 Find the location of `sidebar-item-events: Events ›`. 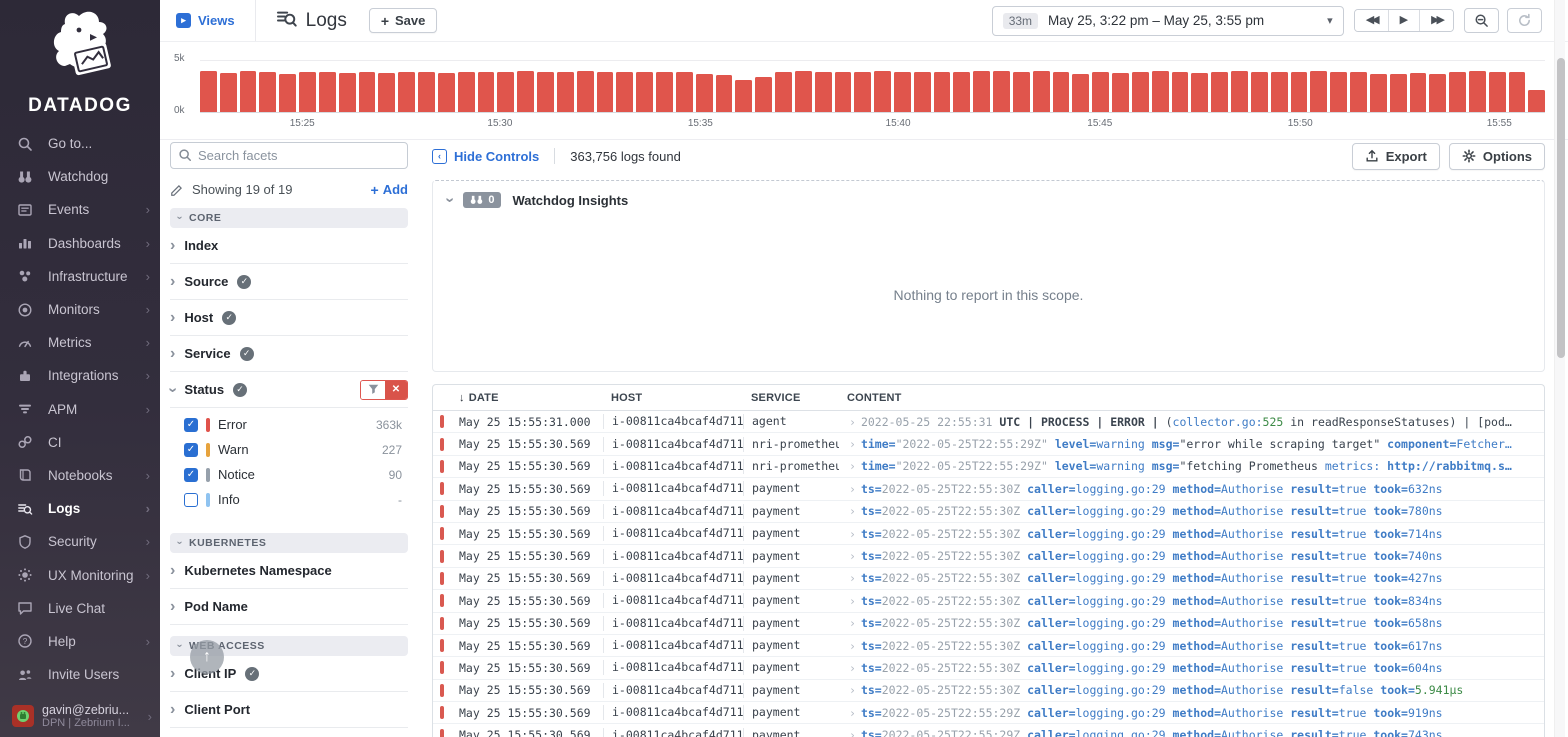

sidebar-item-events: Events › is located at coordinates (80, 209).